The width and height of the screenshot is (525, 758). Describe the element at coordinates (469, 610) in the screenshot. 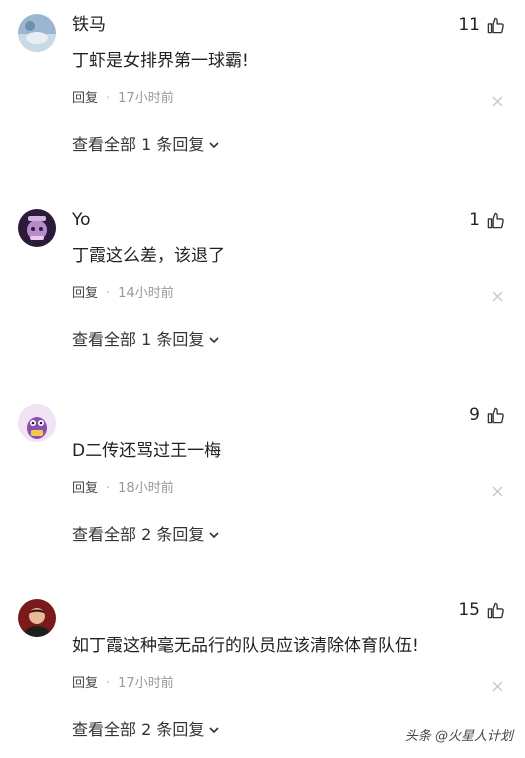

I see `like-count: 15` at that location.